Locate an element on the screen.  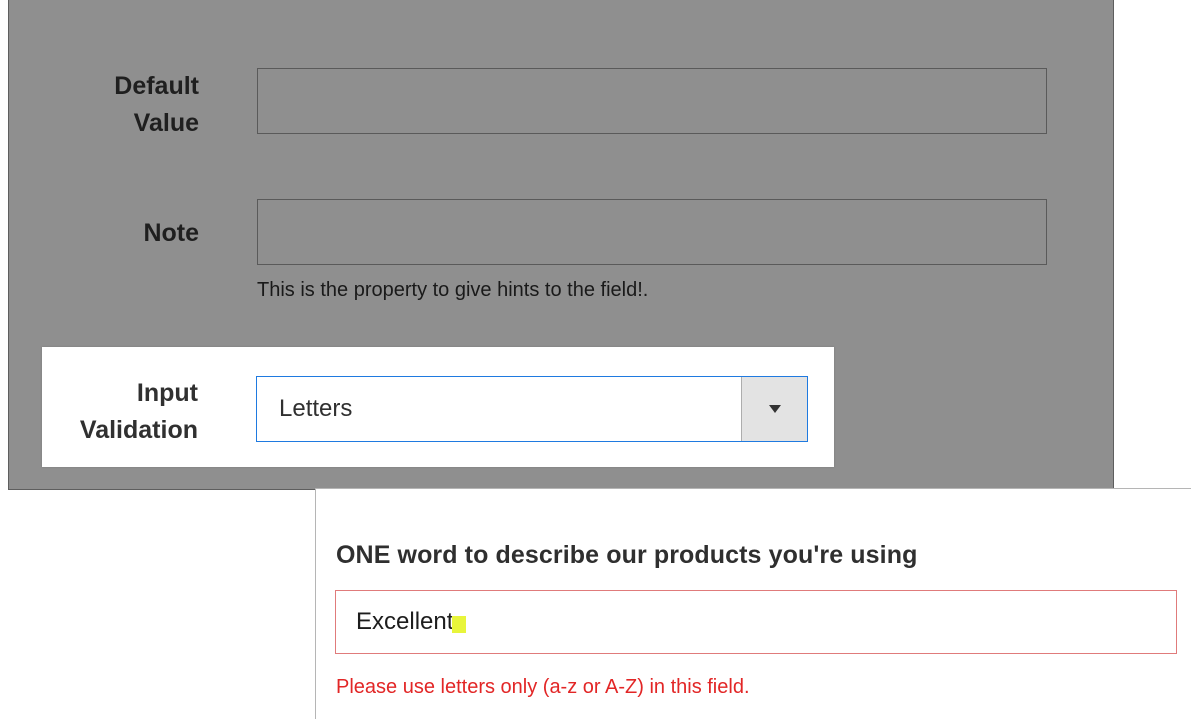
chevron-down-icon is located at coordinates (774, 409).